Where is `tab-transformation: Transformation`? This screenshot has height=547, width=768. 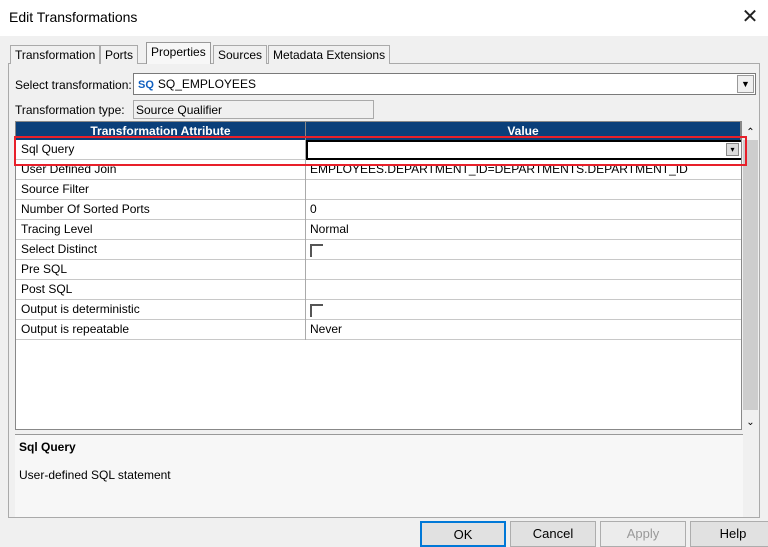
tab-transformation: Transformation is located at coordinates (55, 54).